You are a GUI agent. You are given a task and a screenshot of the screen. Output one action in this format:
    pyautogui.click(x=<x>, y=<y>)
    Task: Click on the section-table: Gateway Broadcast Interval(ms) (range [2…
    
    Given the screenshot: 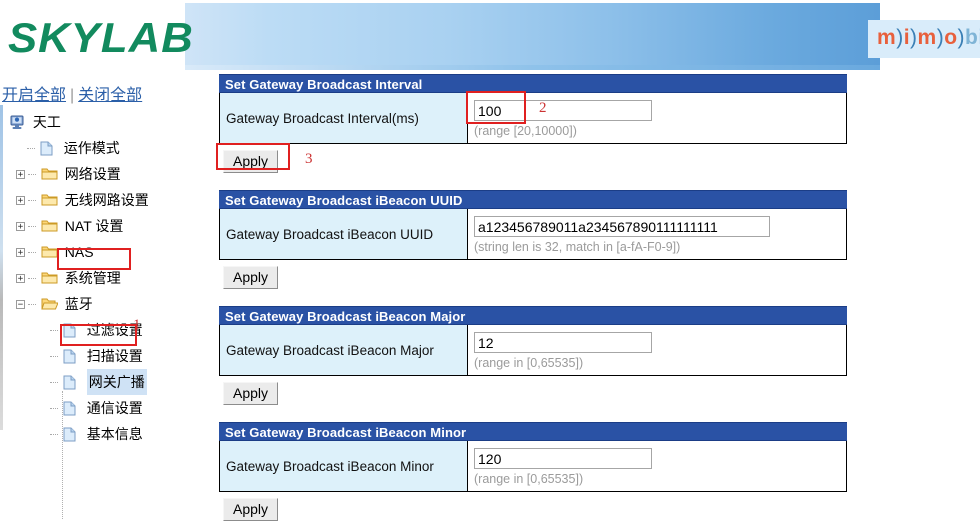 What is the action you would take?
    pyautogui.click(x=533, y=118)
    